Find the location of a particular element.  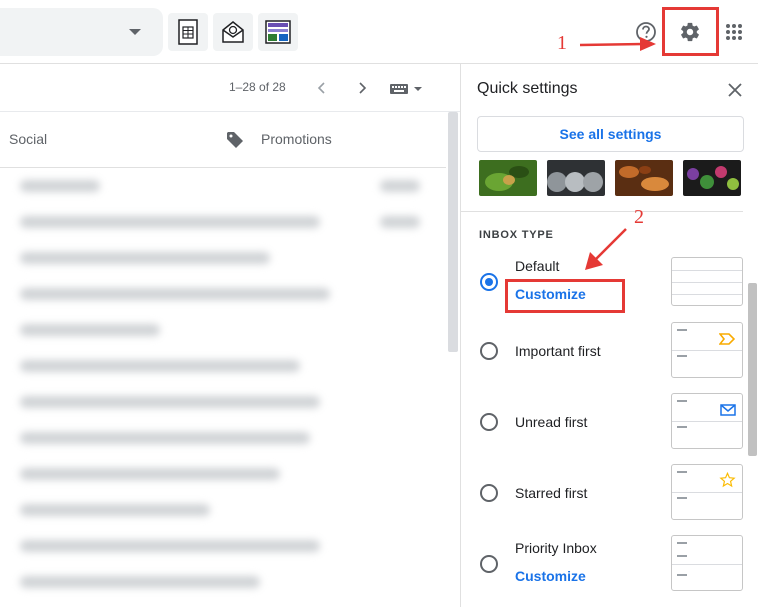

quick-settings-title: Quick settings is located at coordinates (527, 88).